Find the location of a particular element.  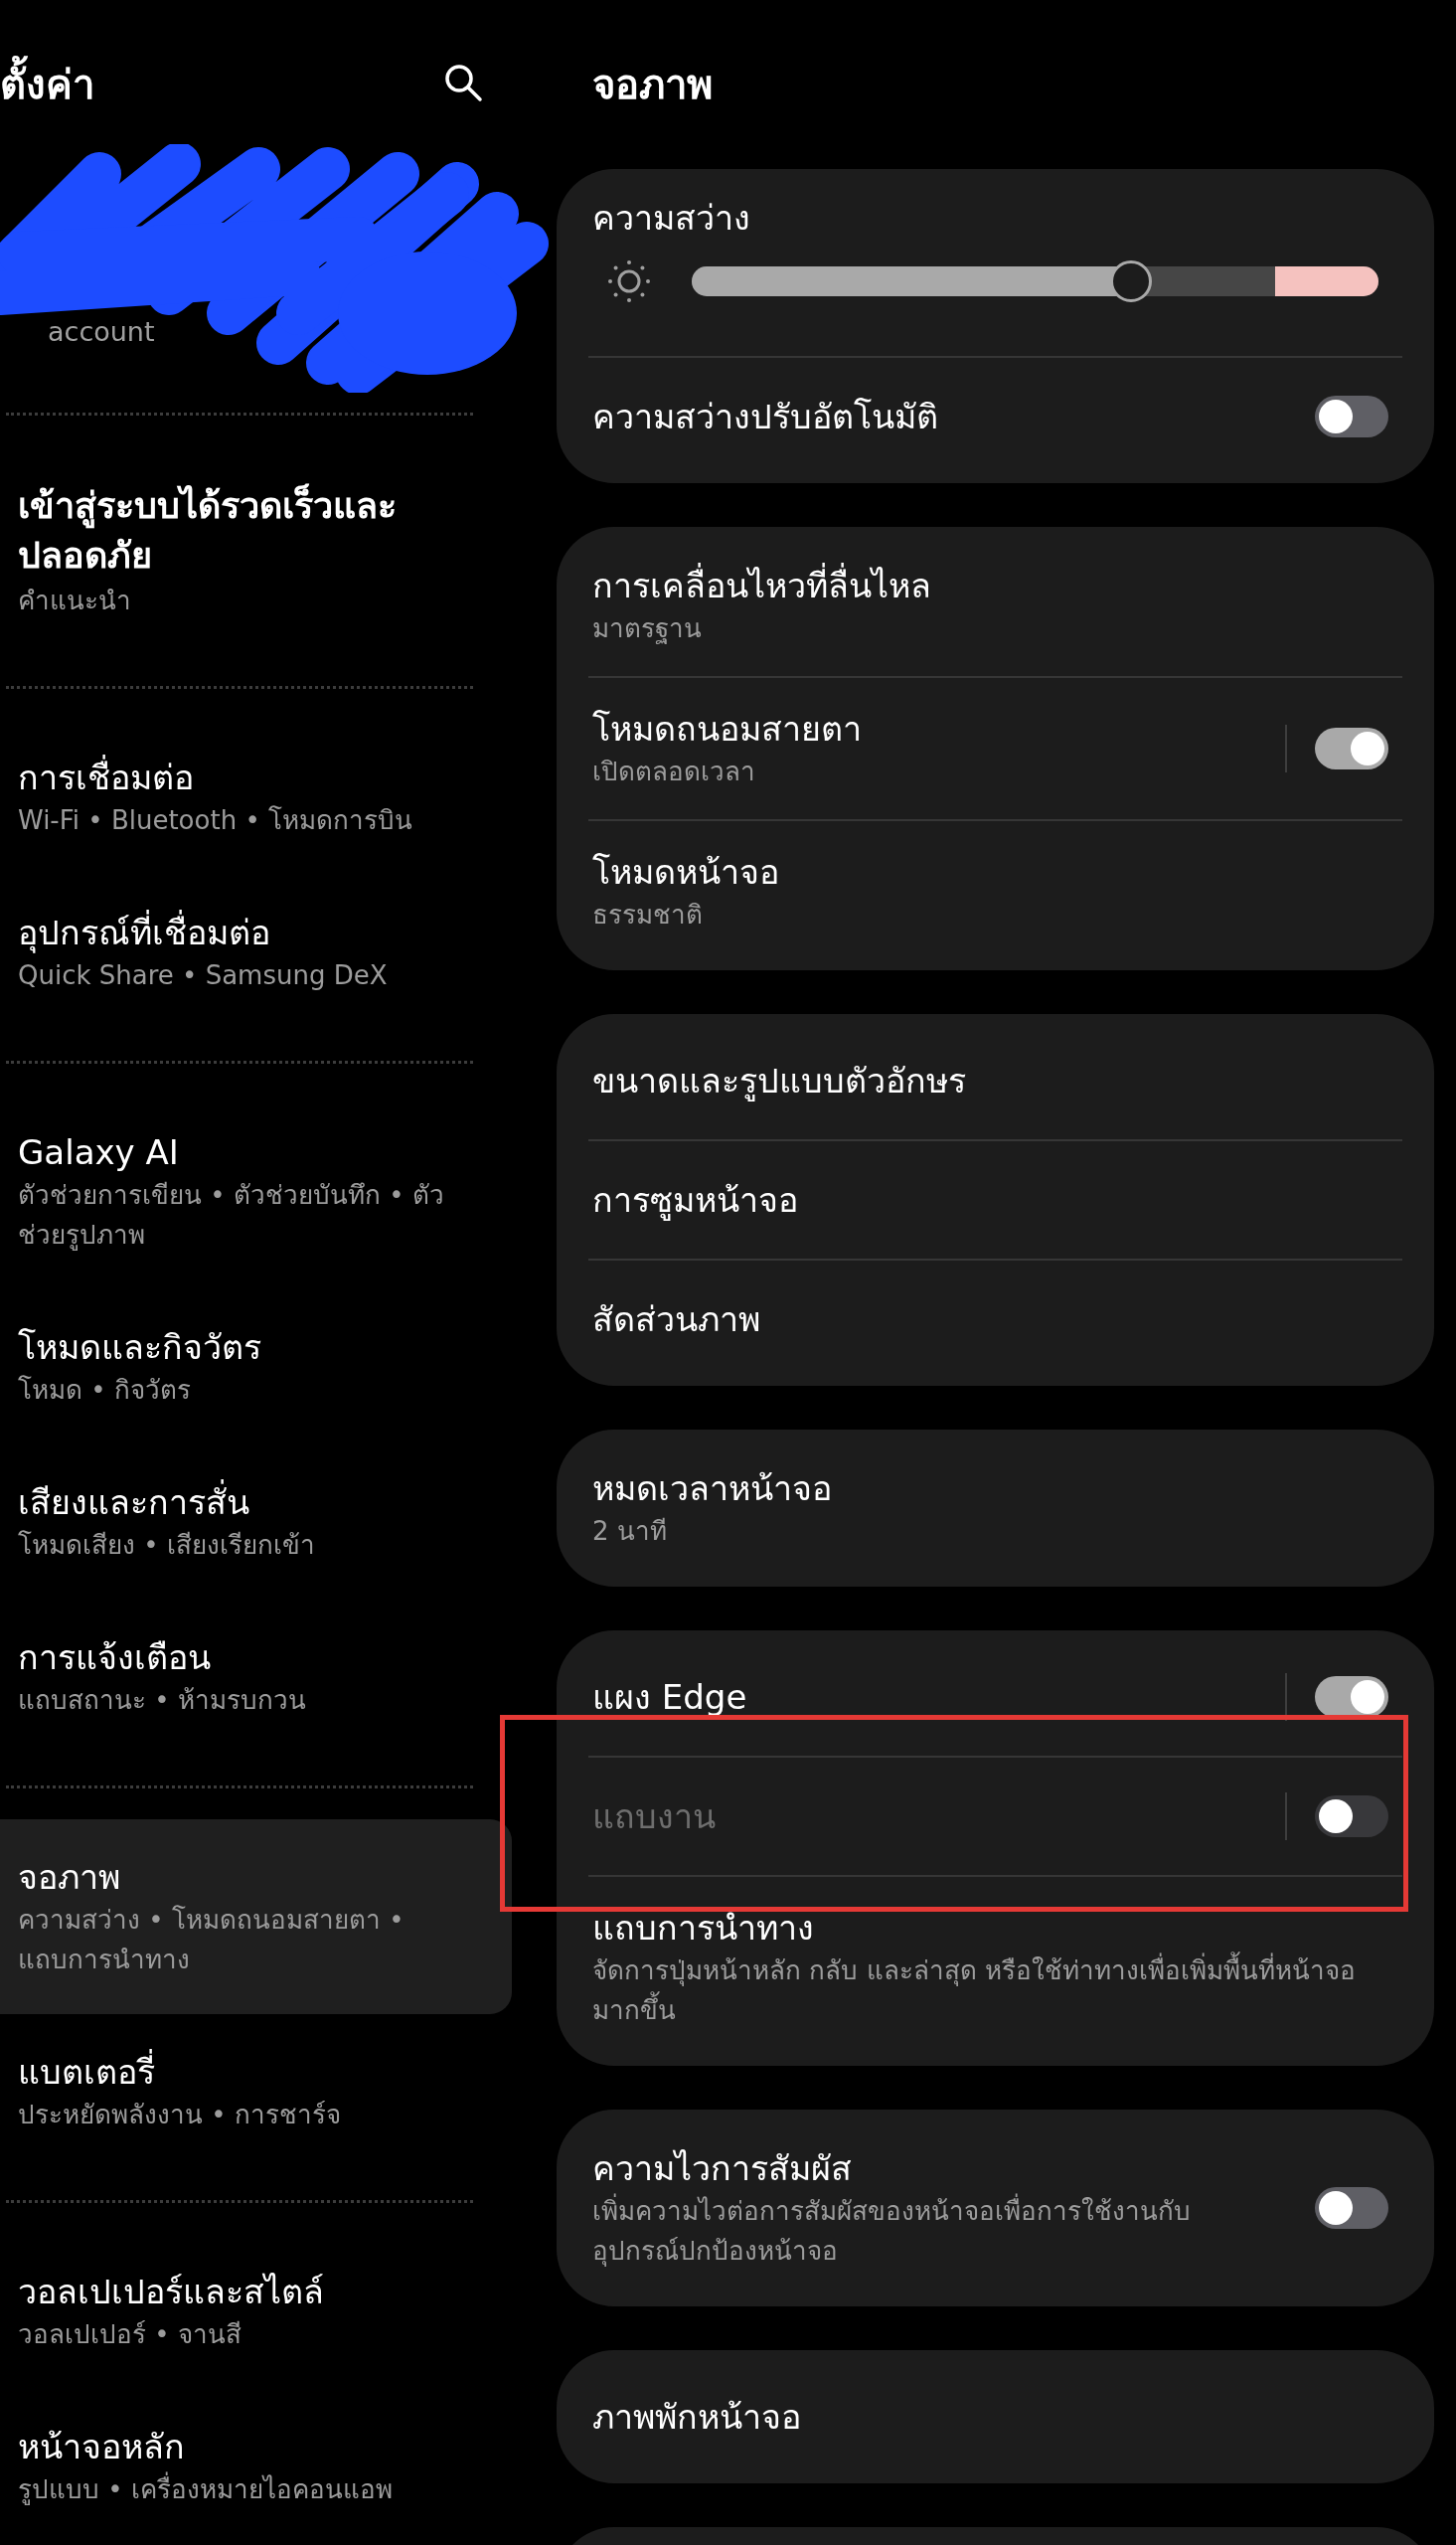

item-title: การเชื่อมต่อ is located at coordinates (256, 777).